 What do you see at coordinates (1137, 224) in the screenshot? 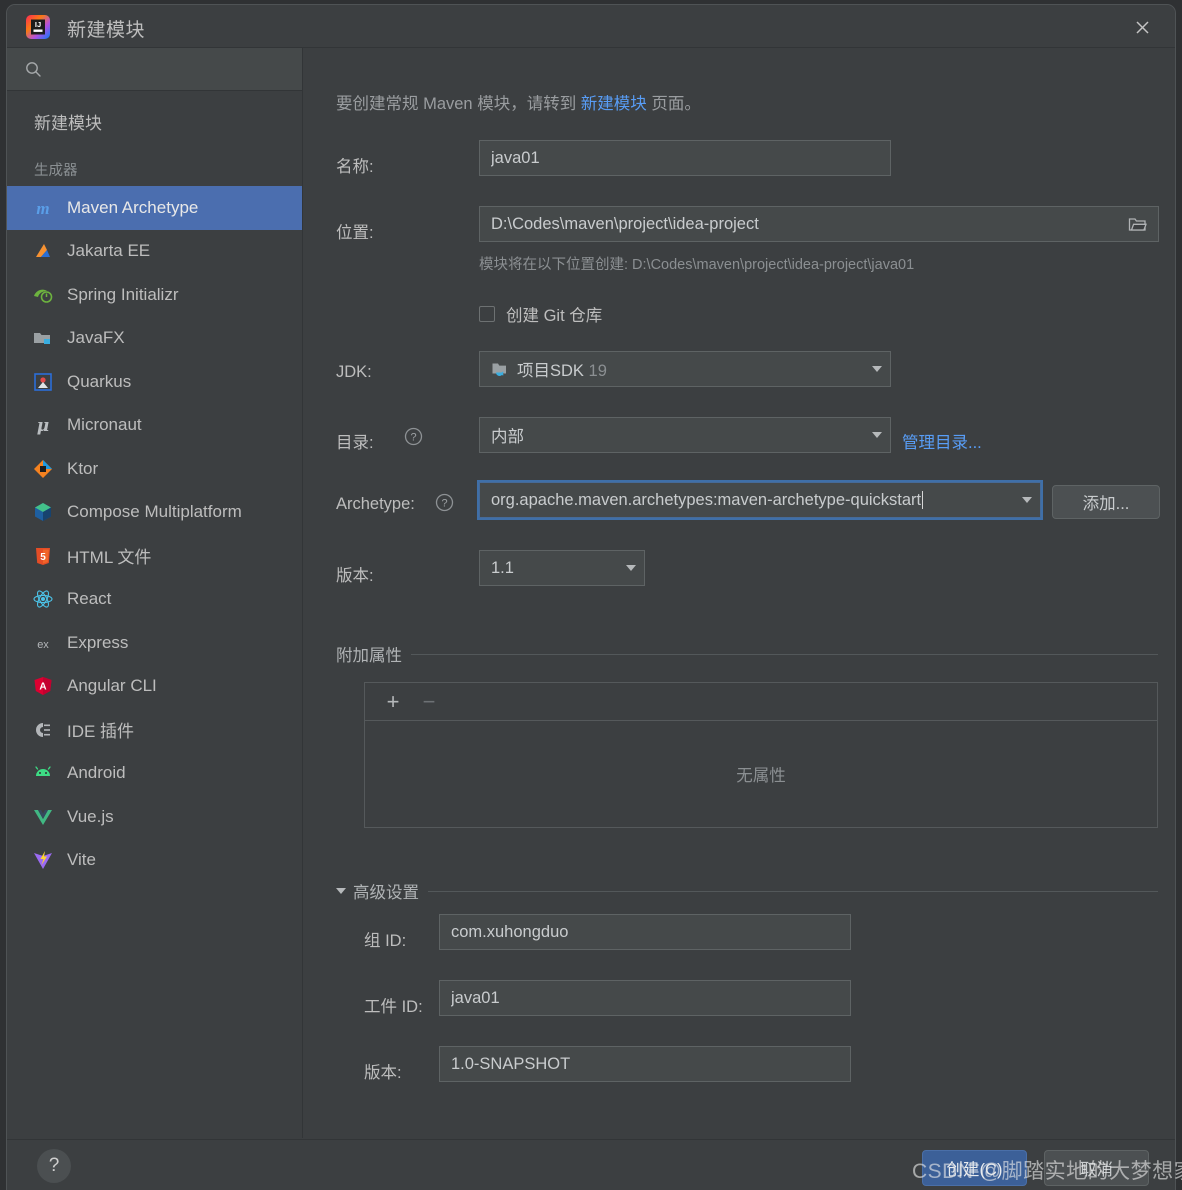
I see `folder-browse-icon` at bounding box center [1137, 224].